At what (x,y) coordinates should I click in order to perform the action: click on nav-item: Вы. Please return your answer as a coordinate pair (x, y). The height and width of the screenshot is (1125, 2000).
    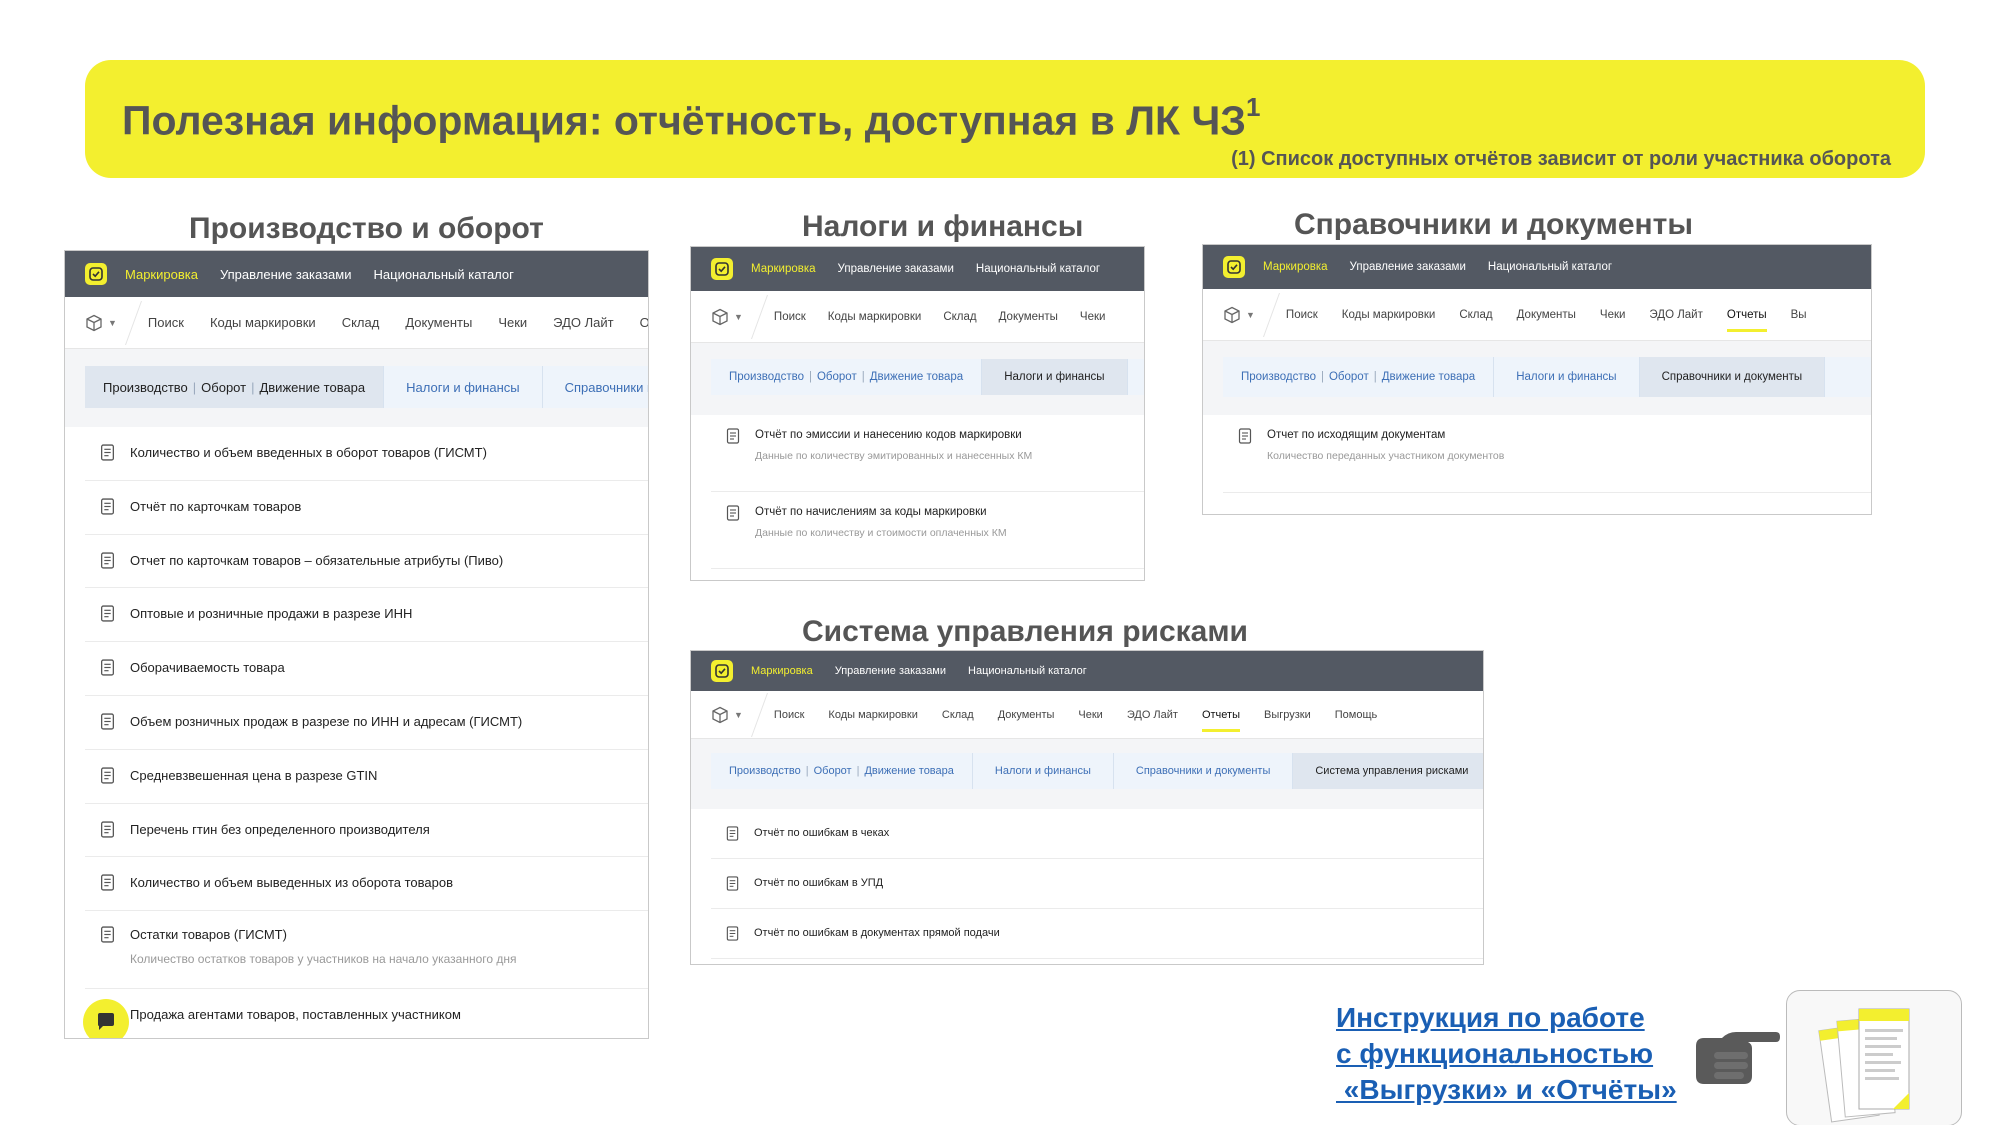
    Looking at the image, I should click on (1799, 315).